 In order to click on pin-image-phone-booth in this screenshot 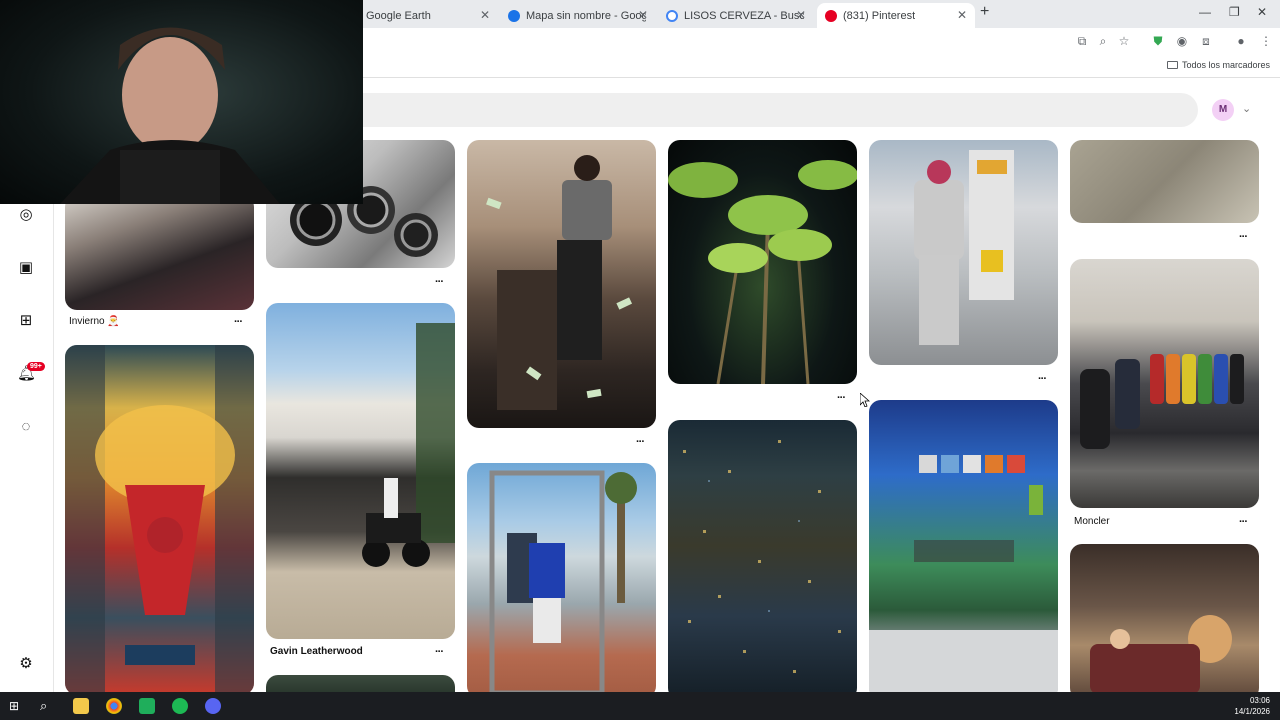, I will do `click(561, 580)`.